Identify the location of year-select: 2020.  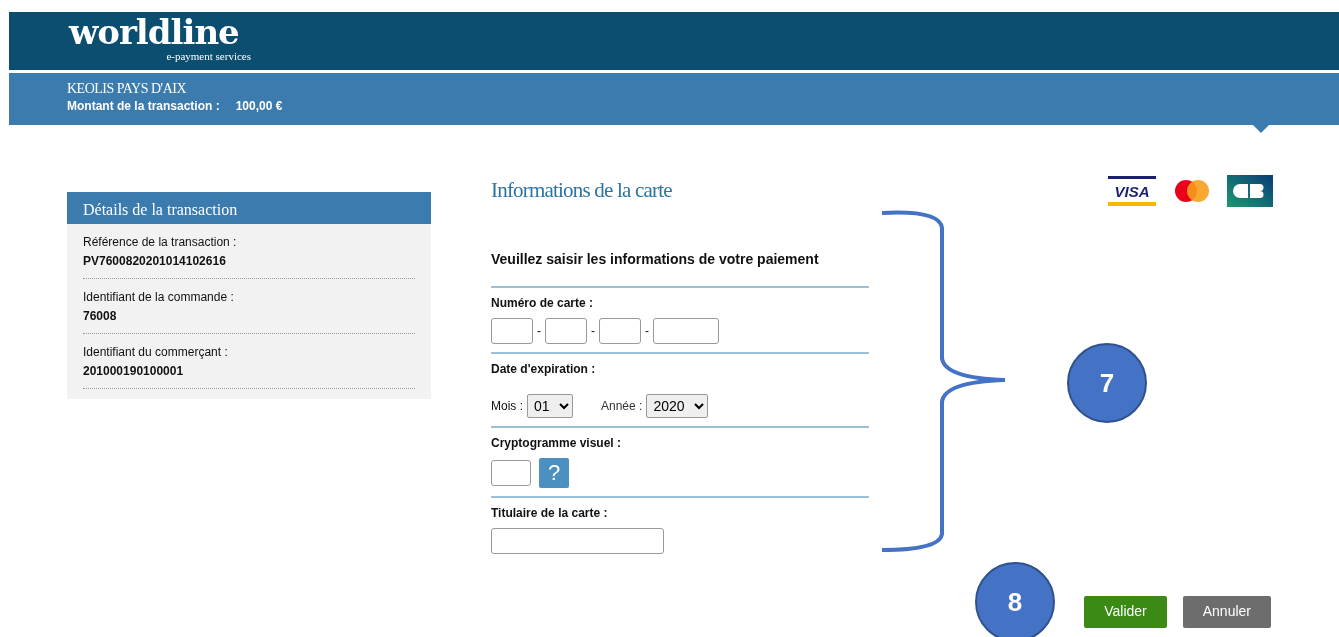
(677, 405).